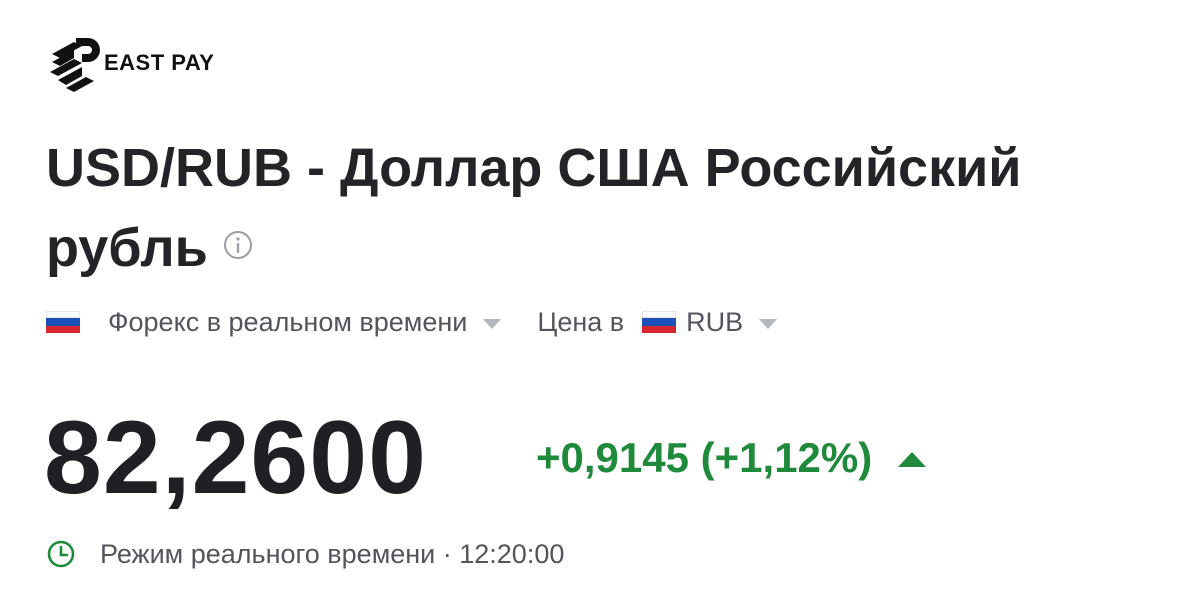  I want to click on current-price: 82,2600, so click(235, 458).